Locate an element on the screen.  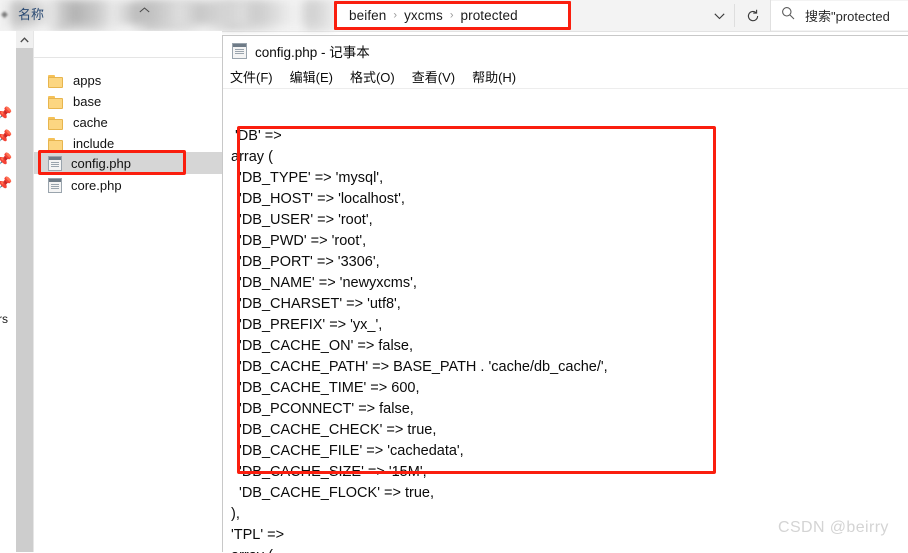
code-line: 'DB_HOST' => 'localhost', is located at coordinates (318, 199).